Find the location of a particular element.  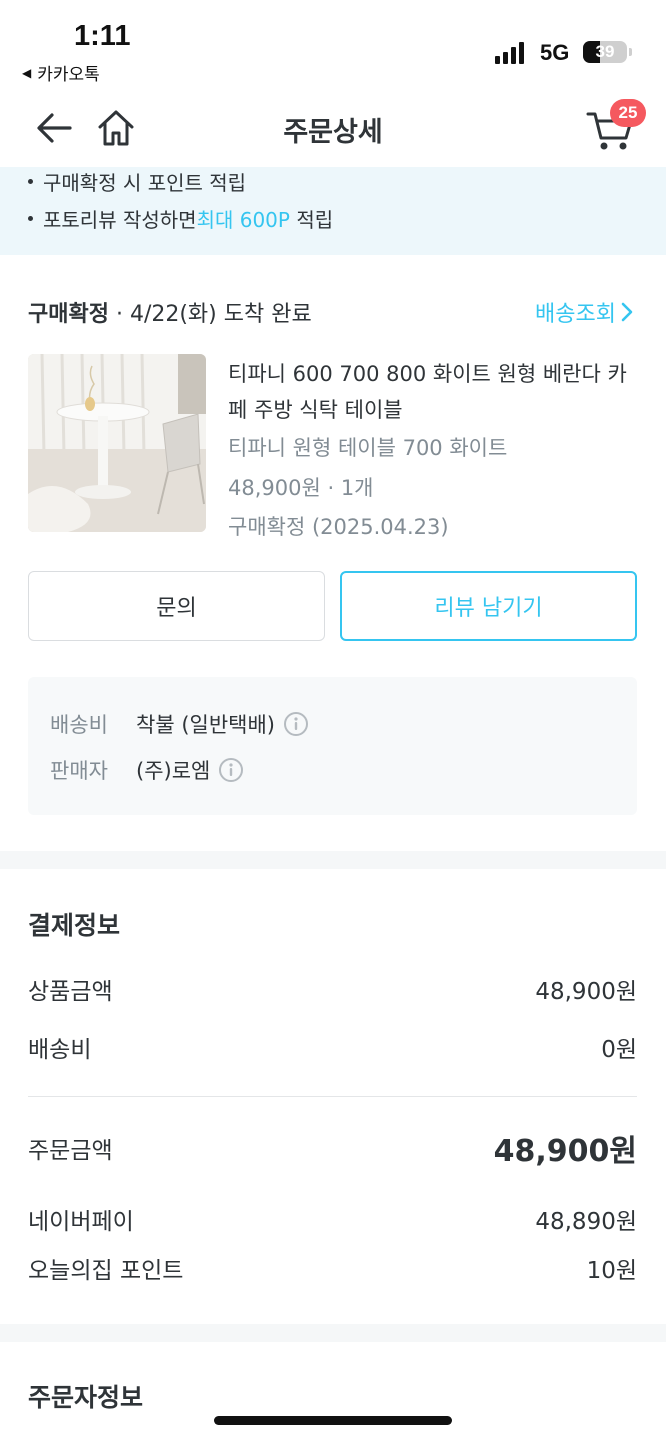

order-total-row: 주문금액 48,900원 is located at coordinates (332, 1148).